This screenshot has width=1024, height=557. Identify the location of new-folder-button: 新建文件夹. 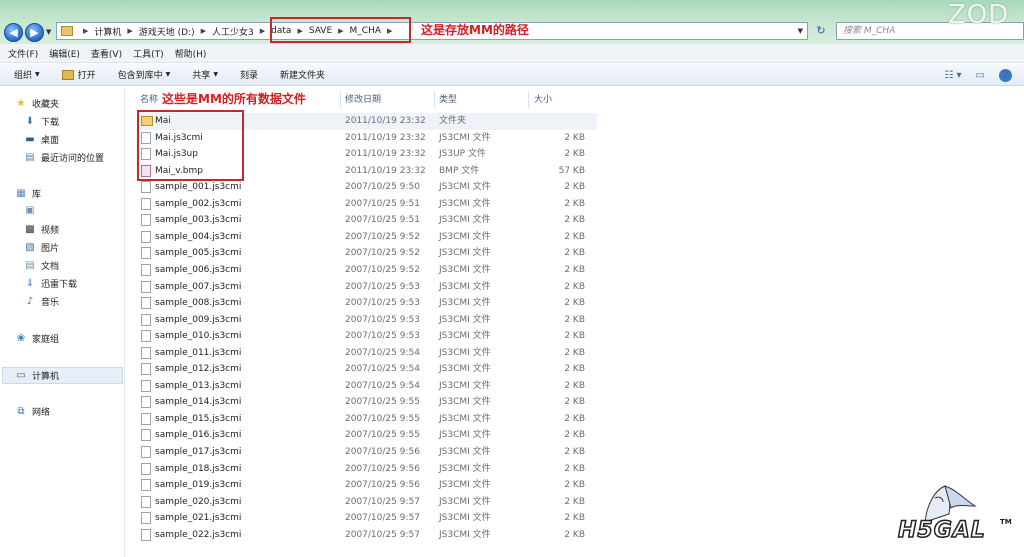
(302, 74).